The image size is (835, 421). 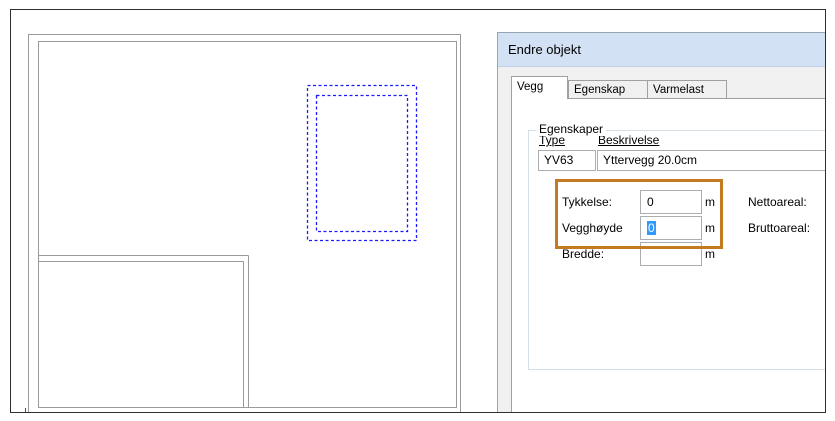 I want to click on selected-object-inner, so click(x=362, y=163).